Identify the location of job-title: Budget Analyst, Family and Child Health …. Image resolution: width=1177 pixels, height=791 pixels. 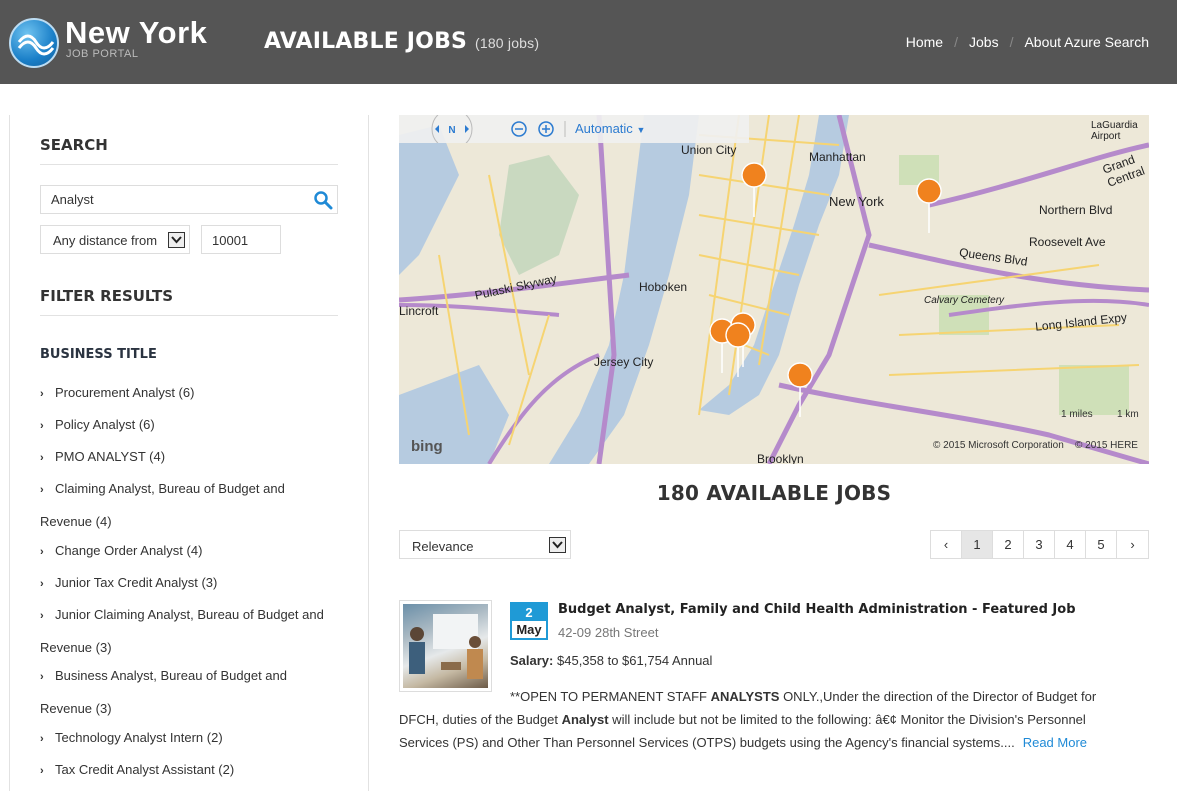
(817, 609).